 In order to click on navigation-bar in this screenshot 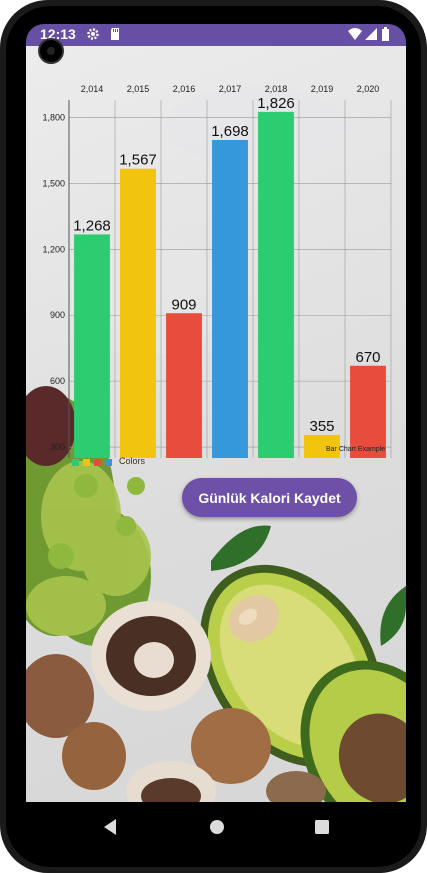, I will do `click(216, 827)`.